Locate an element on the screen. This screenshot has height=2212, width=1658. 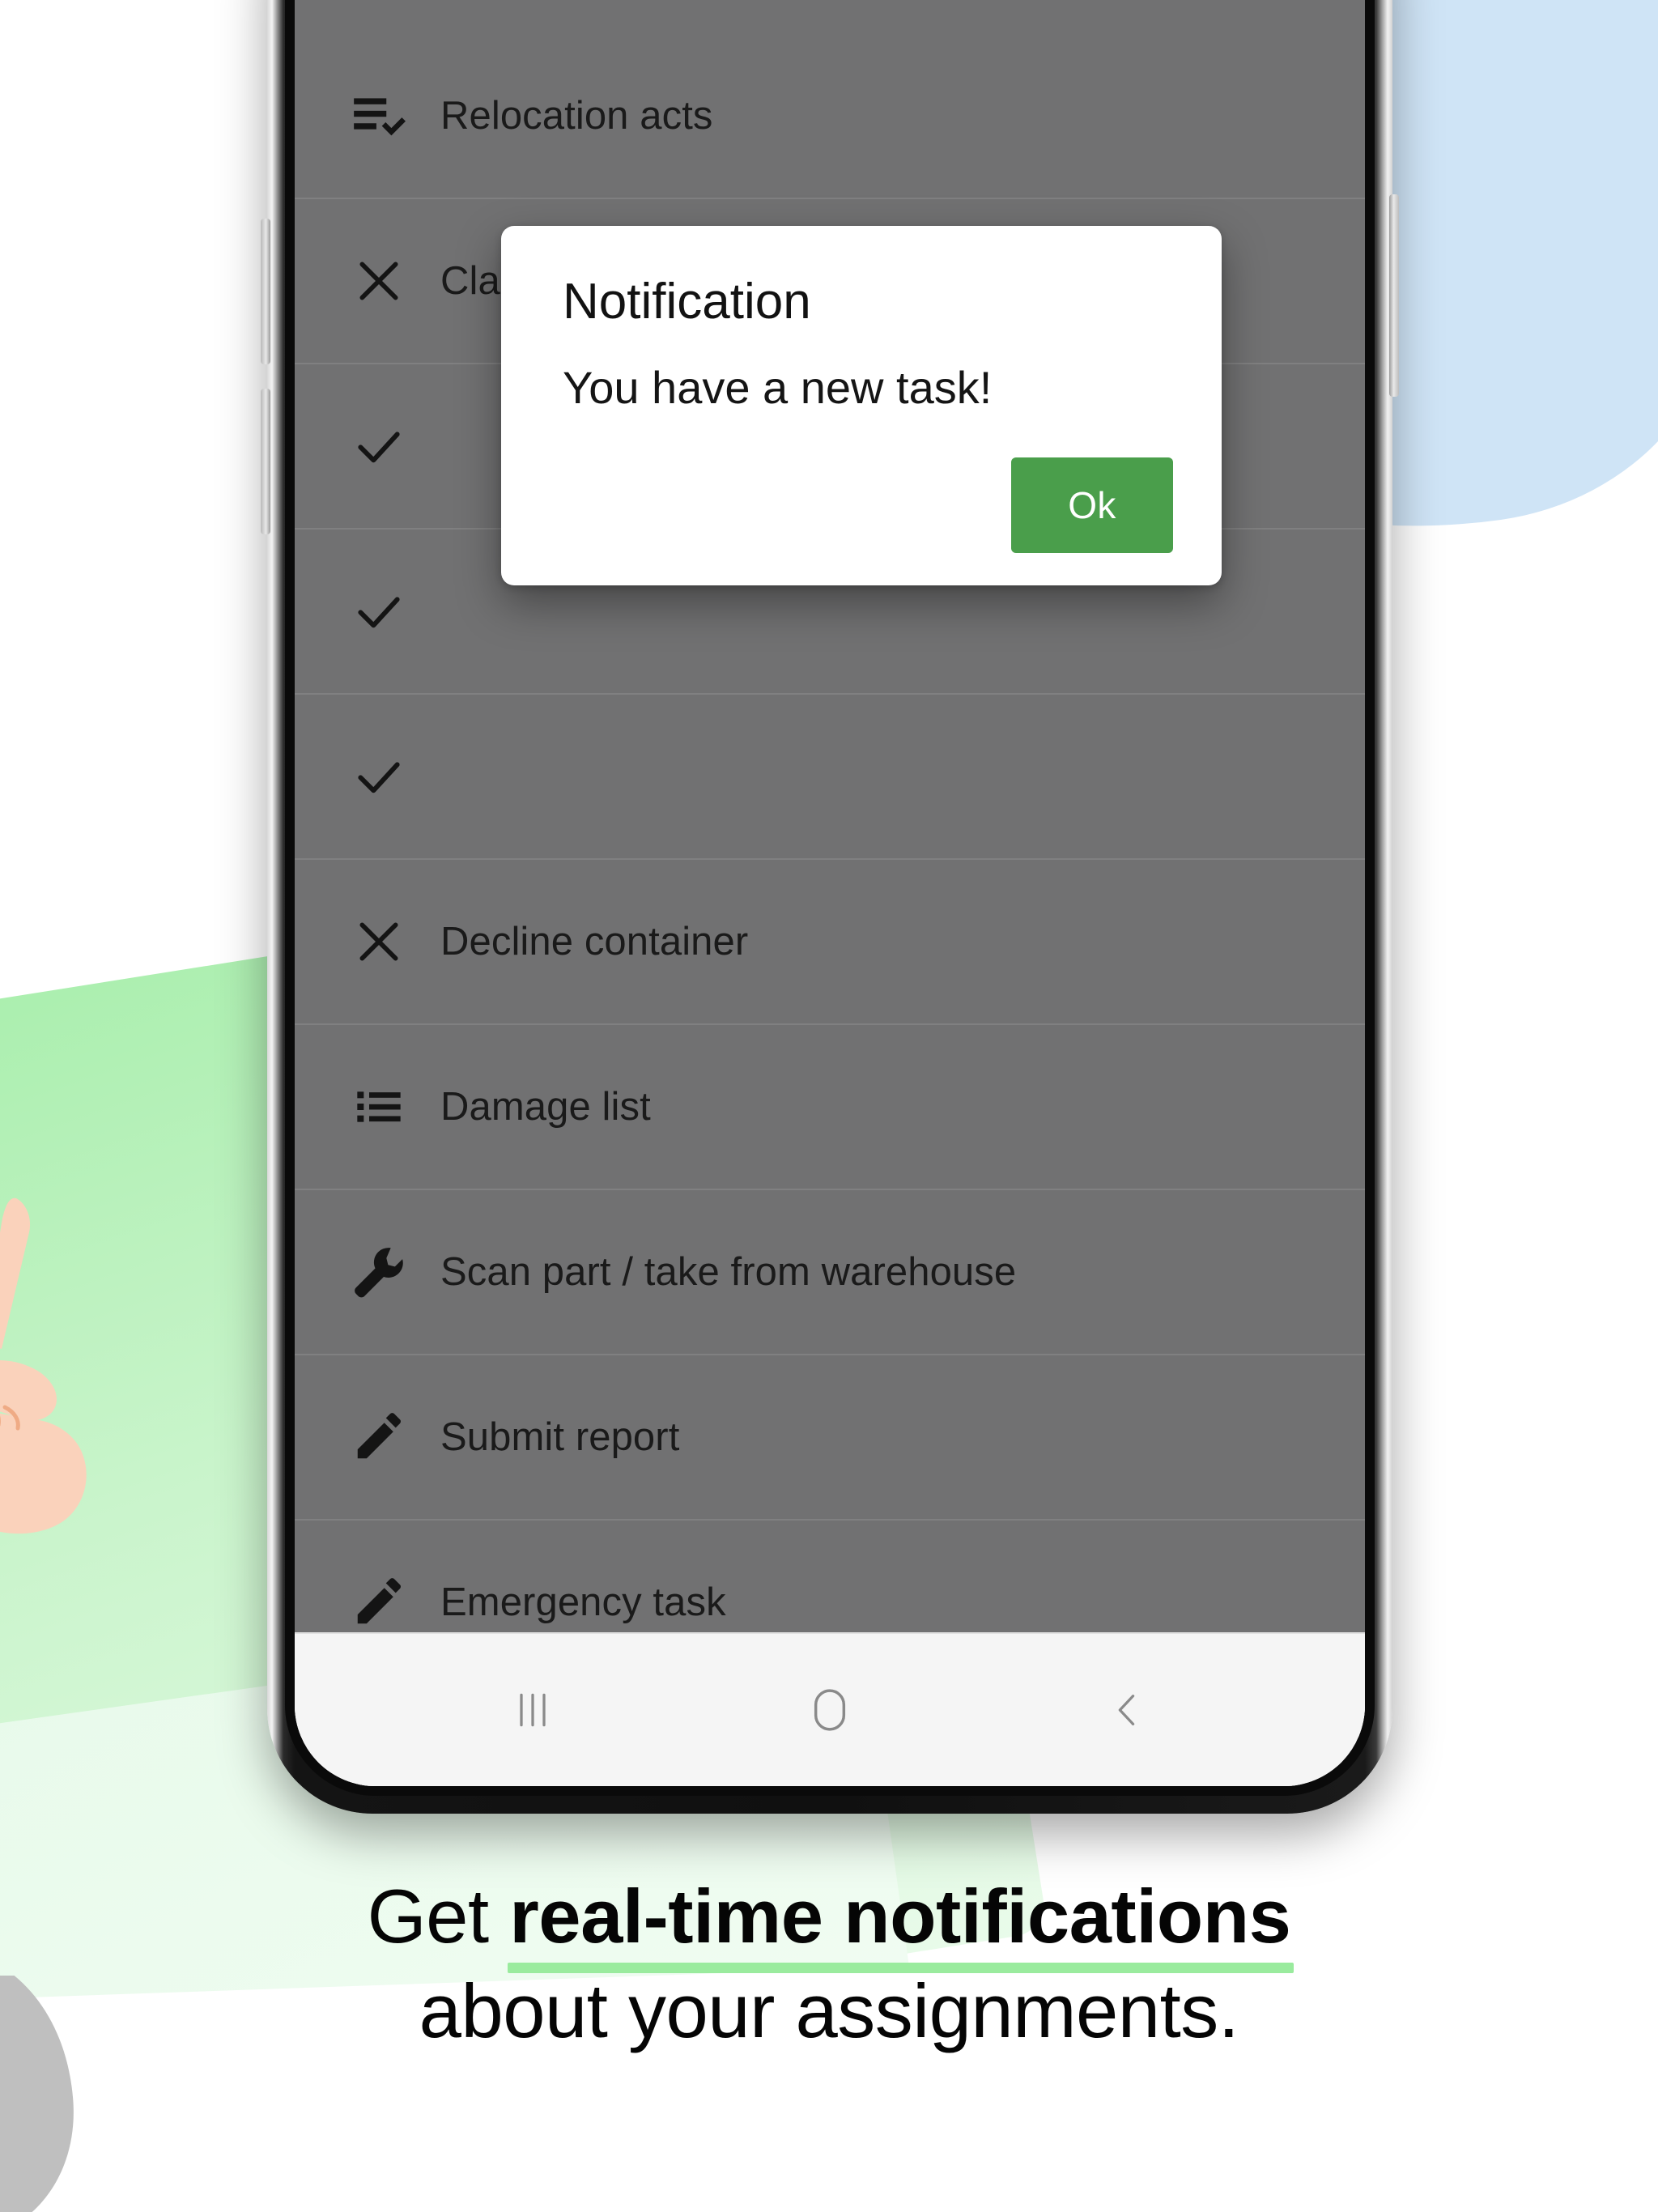
wrench-icon is located at coordinates (379, 1272).